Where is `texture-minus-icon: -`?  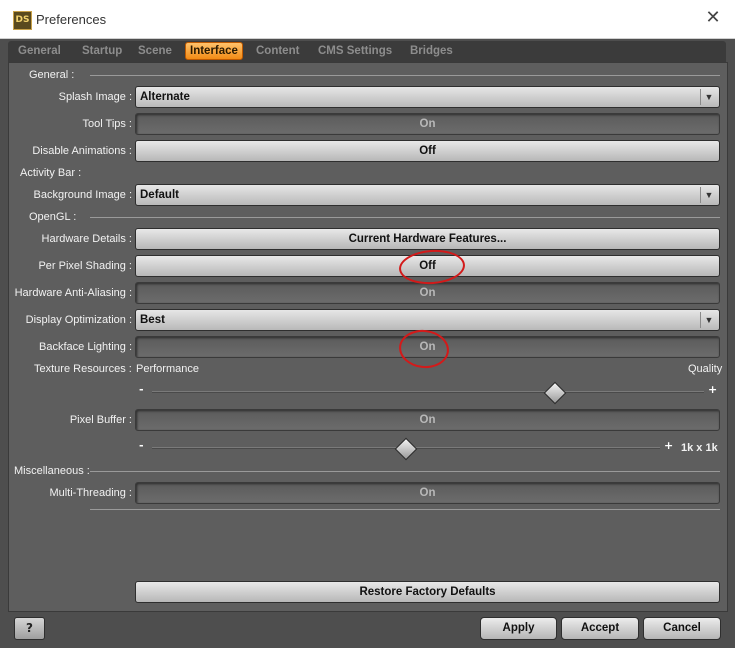
texture-minus-icon: - is located at coordinates (141, 389).